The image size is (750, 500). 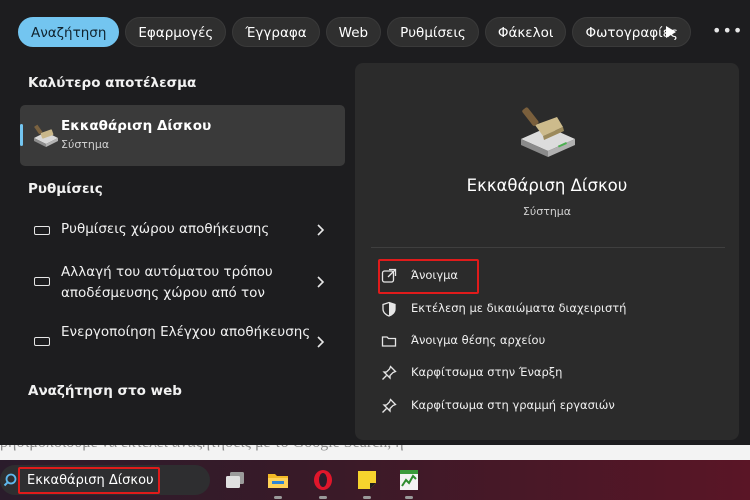 What do you see at coordinates (323, 480) in the screenshot?
I see `opera-icon` at bounding box center [323, 480].